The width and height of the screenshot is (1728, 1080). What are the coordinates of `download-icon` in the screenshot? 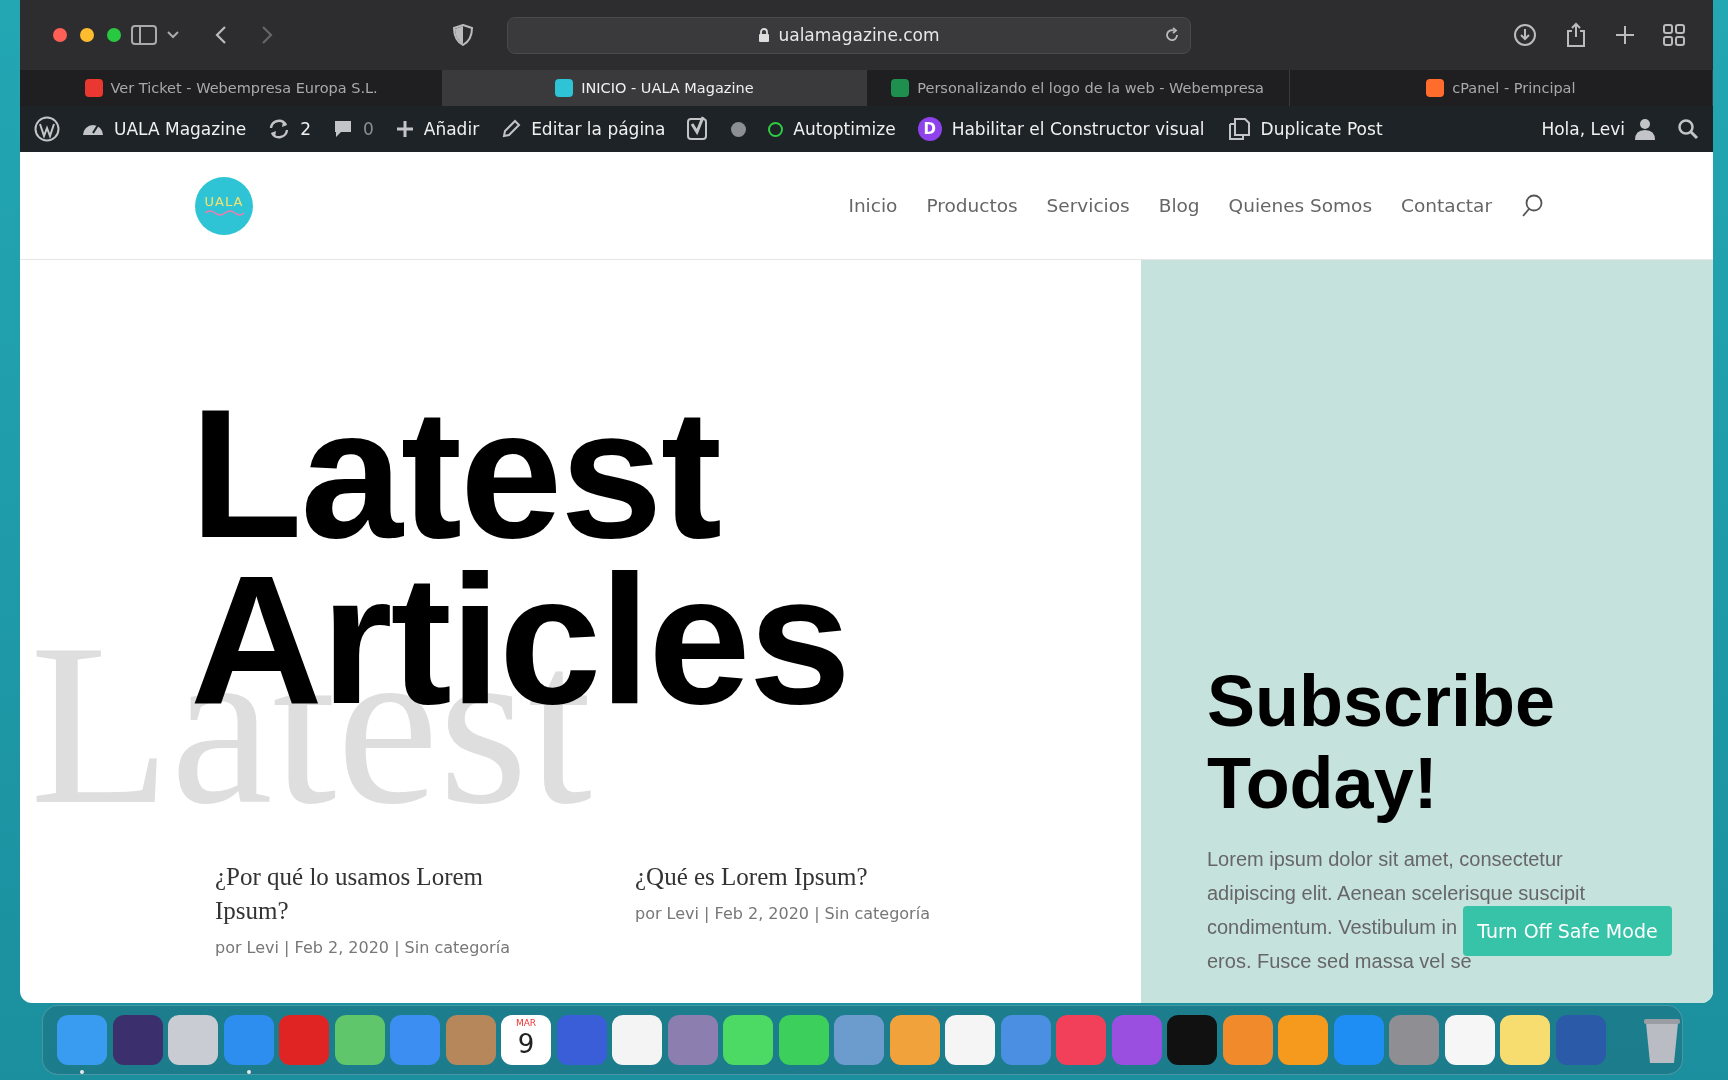 It's located at (1525, 35).